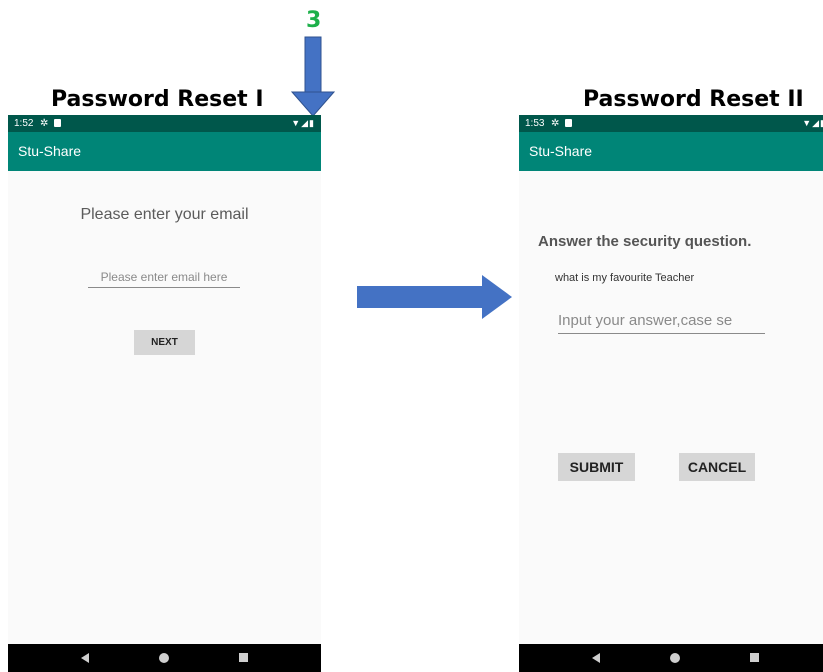  Describe the element at coordinates (596, 467) in the screenshot. I see `submit-button: SUBMIT` at that location.